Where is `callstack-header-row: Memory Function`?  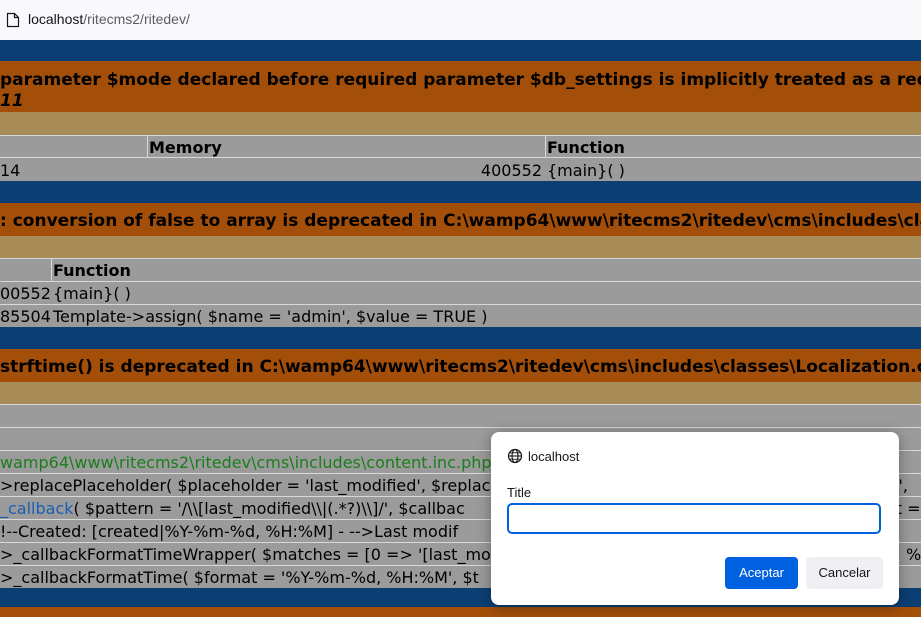 callstack-header-row: Memory Function is located at coordinates (460, 146).